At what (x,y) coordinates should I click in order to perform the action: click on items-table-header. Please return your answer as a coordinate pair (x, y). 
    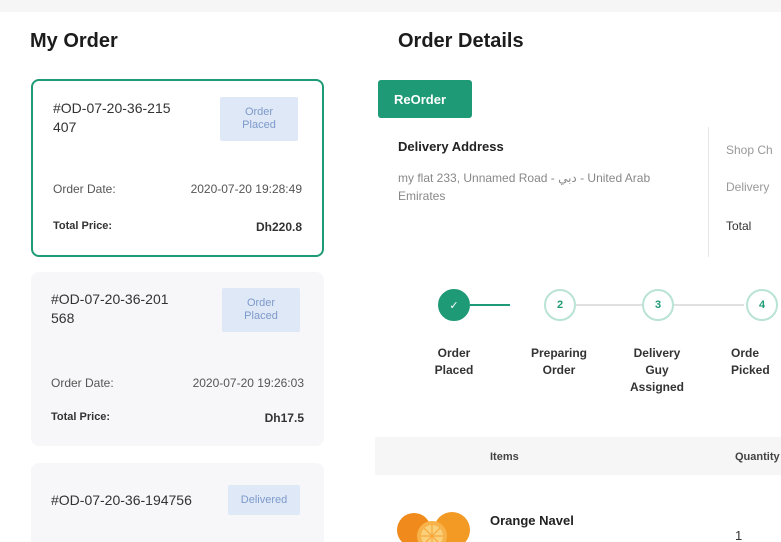
    Looking at the image, I should click on (578, 456).